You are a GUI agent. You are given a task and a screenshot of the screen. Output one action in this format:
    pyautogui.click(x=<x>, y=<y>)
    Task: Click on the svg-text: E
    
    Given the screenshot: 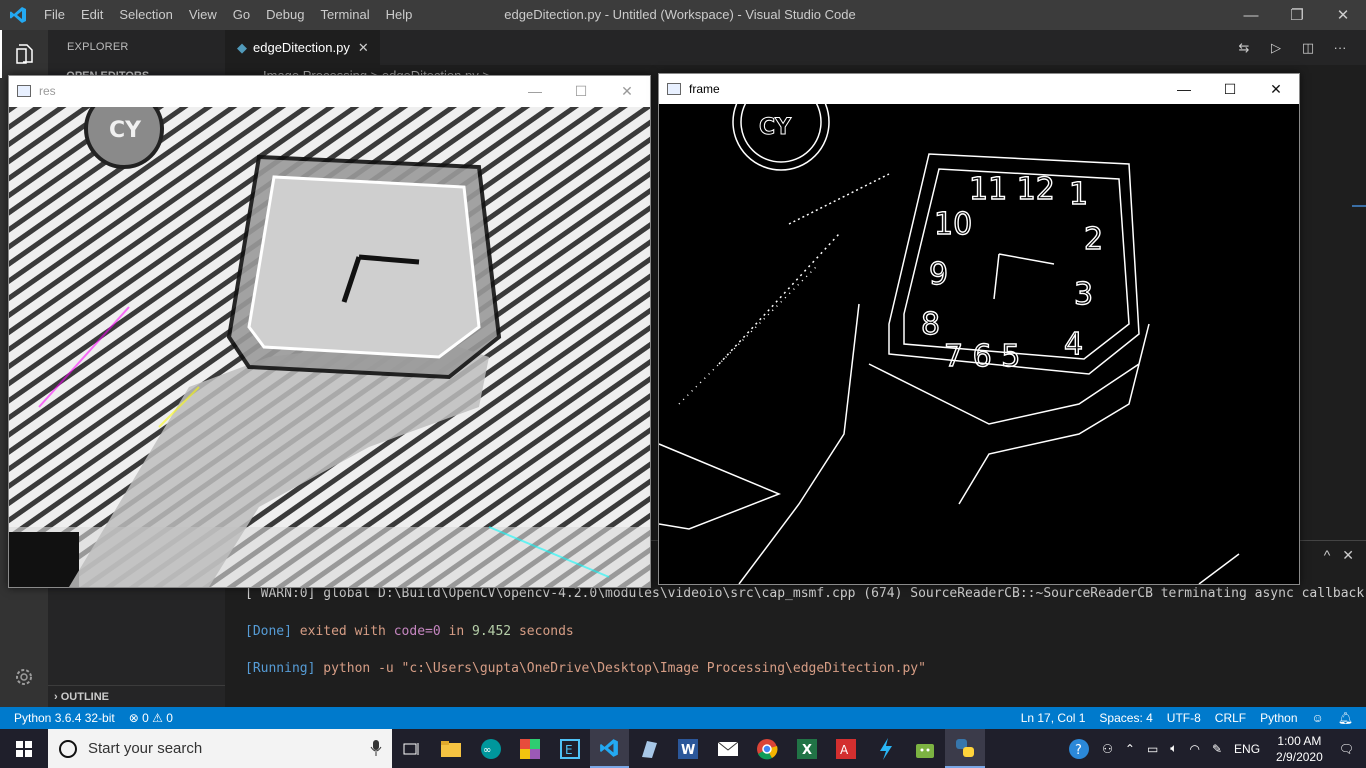 What is the action you would take?
    pyautogui.click(x=569, y=750)
    